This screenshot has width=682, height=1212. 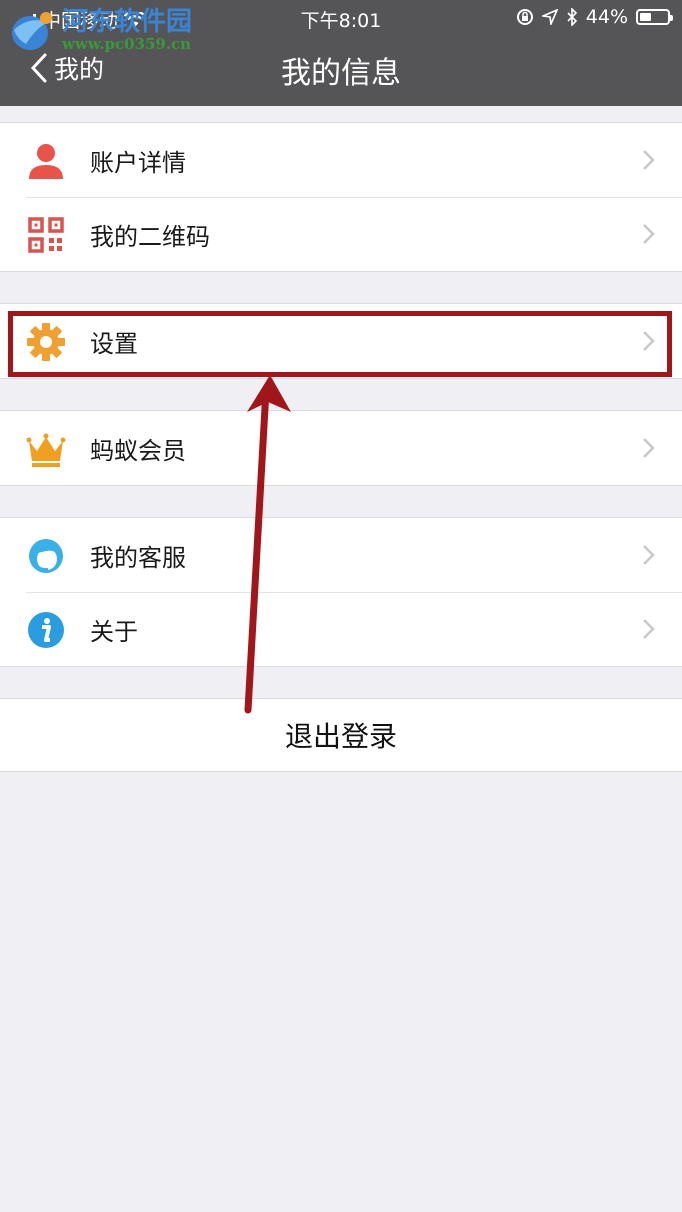 What do you see at coordinates (572, 17) in the screenshot?
I see `bluetooth-icon` at bounding box center [572, 17].